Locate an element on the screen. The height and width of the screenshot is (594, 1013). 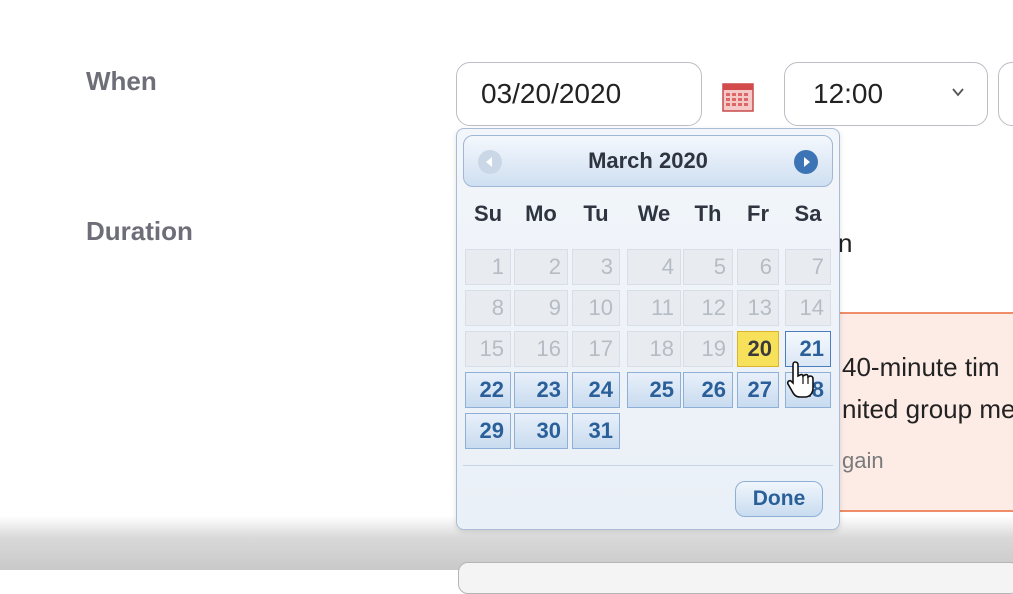
calendar-icon is located at coordinates (738, 97).